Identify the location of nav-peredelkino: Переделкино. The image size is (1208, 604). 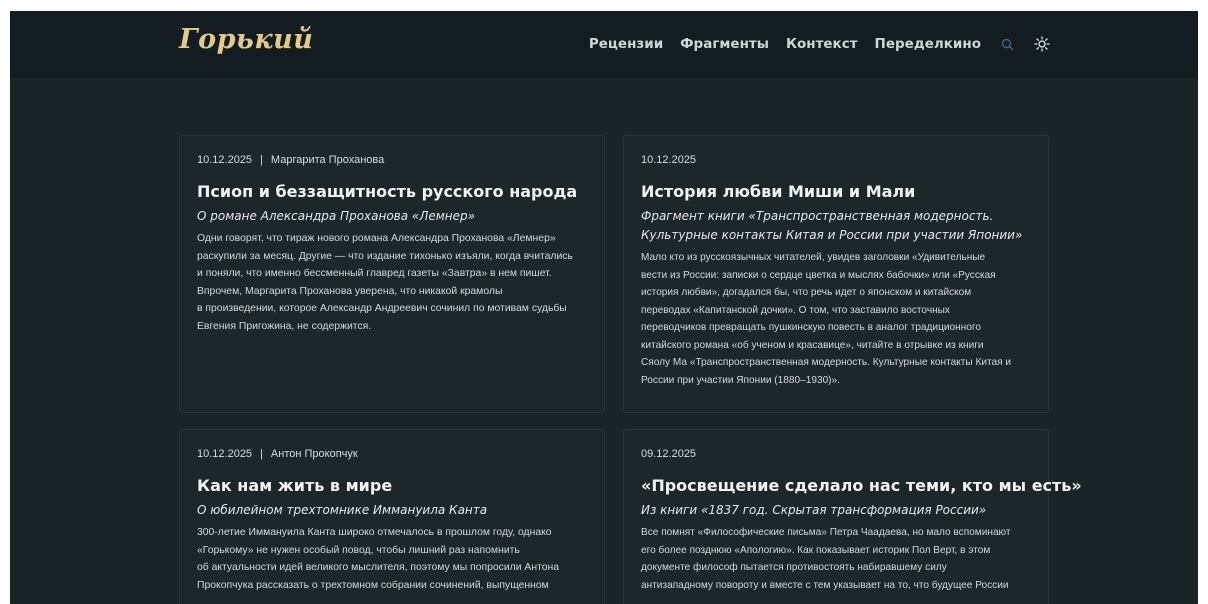
(928, 44).